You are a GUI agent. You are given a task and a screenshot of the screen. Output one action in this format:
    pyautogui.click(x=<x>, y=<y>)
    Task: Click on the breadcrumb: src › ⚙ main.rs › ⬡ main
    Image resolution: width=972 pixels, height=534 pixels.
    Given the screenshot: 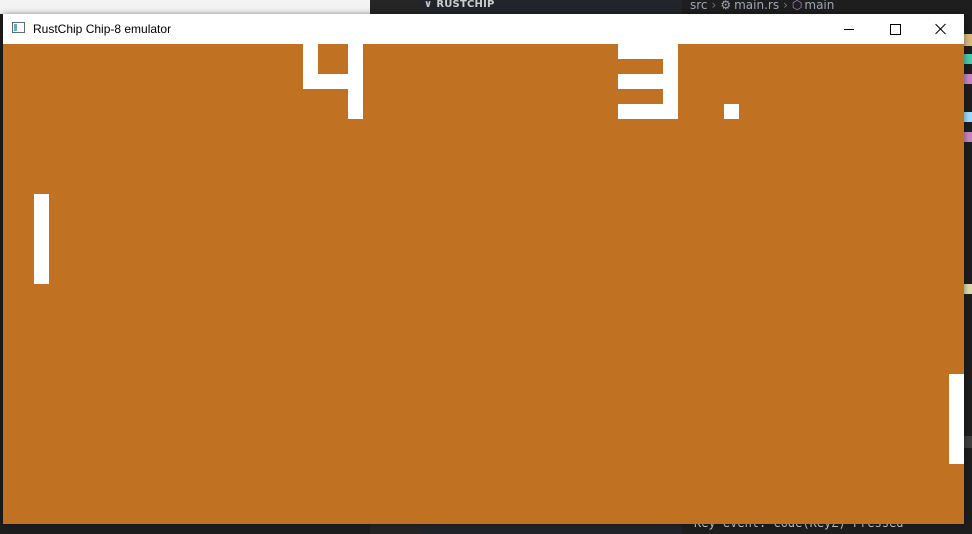 What is the action you would take?
    pyautogui.click(x=762, y=6)
    